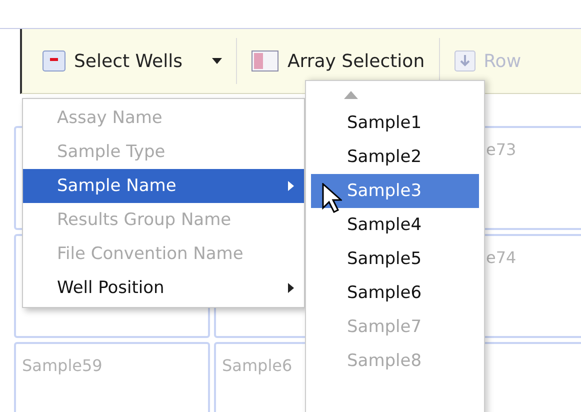 Image resolution: width=581 pixels, height=412 pixels. Describe the element at coordinates (500, 257) in the screenshot. I see `cell-text: e74` at that location.